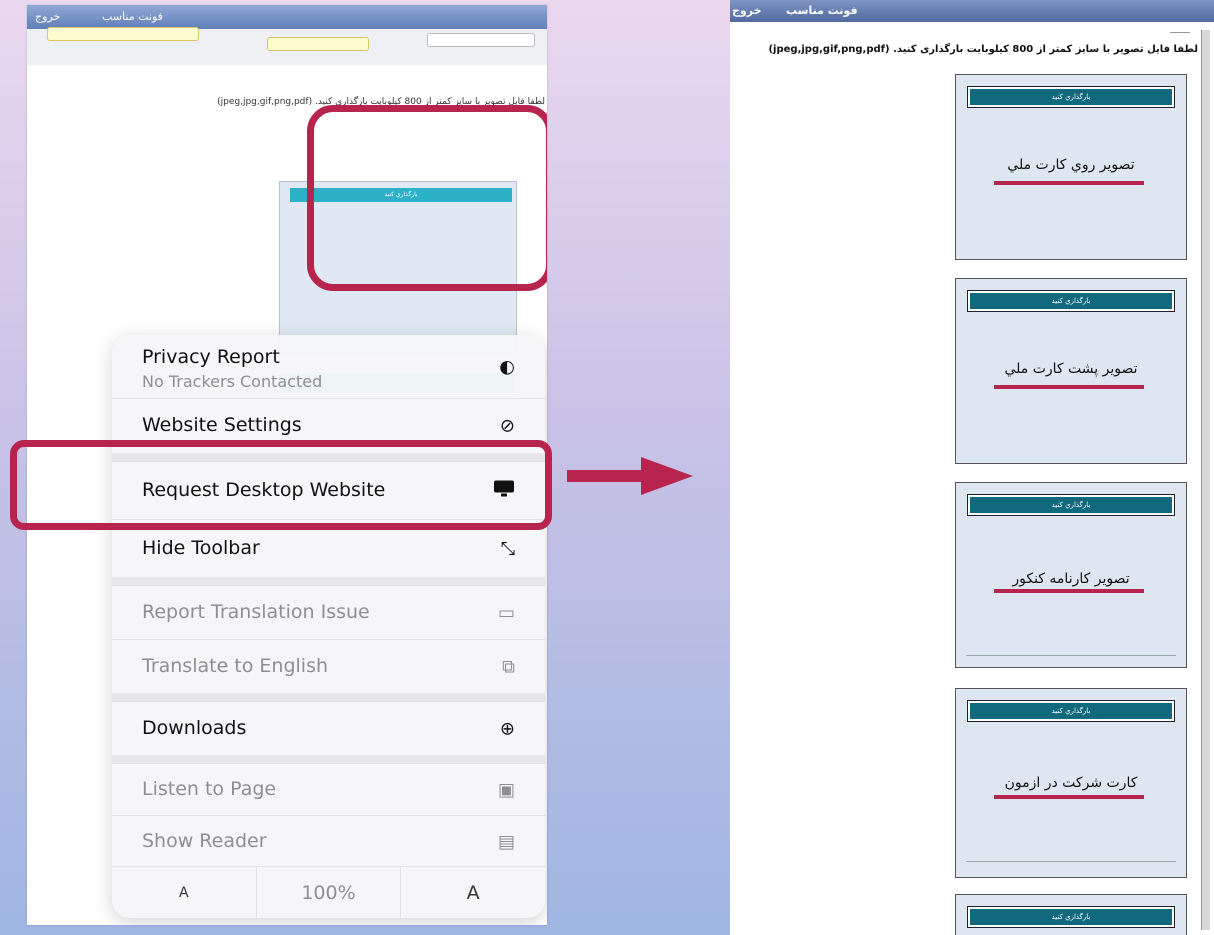  I want to click on privacy-report-sublabel: No Trackers Contacted, so click(232, 381).